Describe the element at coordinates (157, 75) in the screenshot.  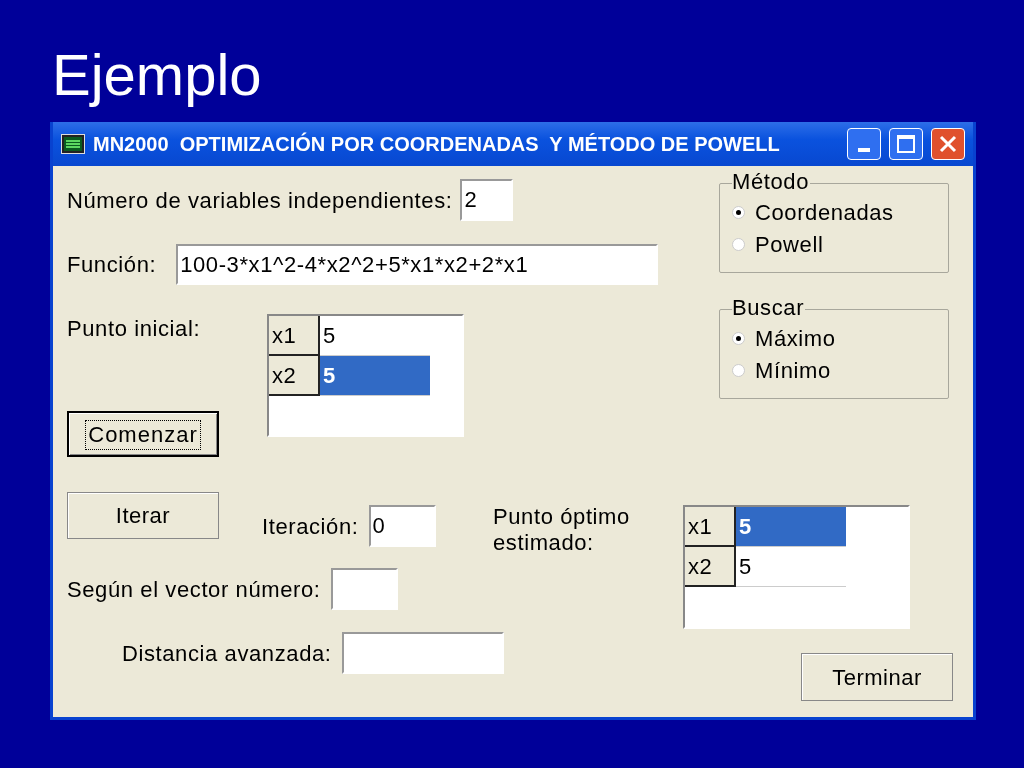
I see `slide-title: Ejemplo` at that location.